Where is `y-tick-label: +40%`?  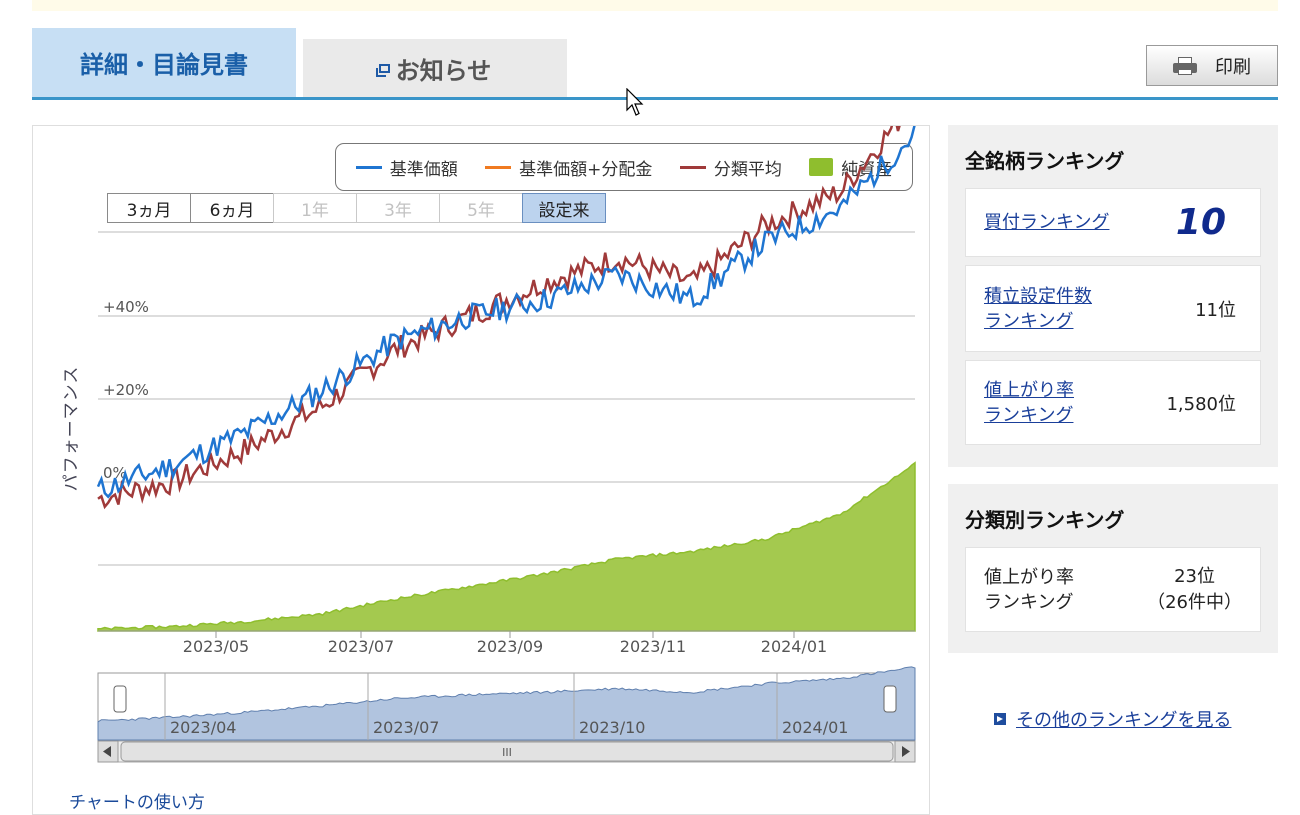 y-tick-label: +40% is located at coordinates (126, 307).